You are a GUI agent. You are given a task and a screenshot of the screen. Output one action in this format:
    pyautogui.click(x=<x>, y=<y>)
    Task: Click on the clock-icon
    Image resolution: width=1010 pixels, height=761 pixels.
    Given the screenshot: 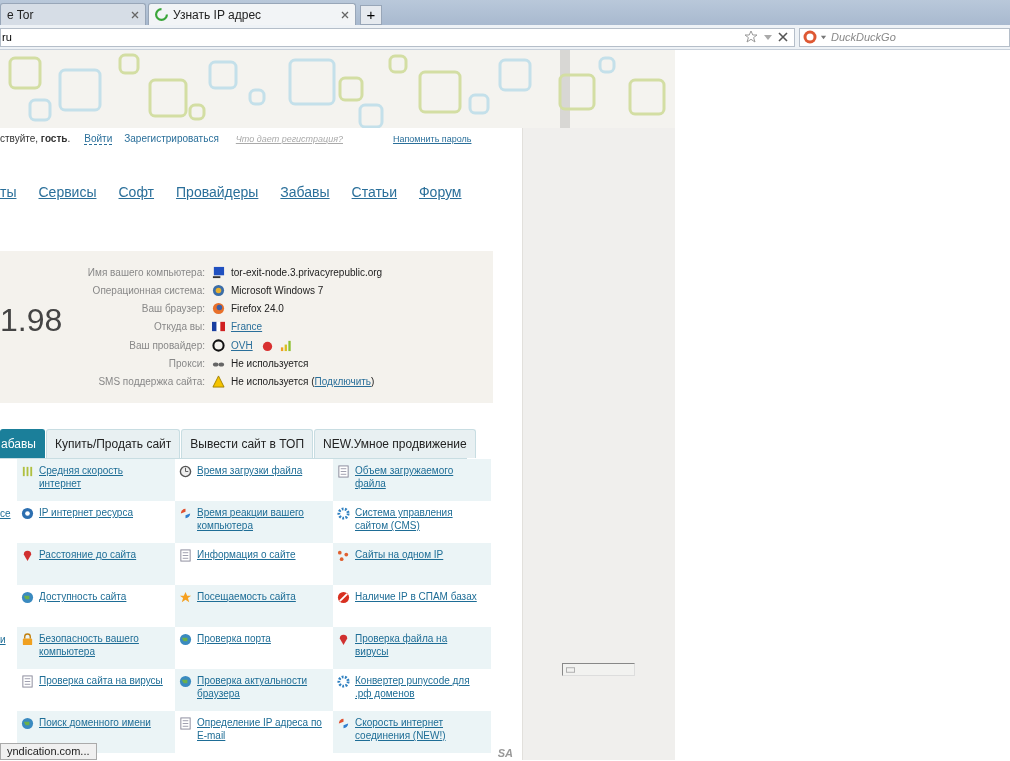 What is the action you would take?
    pyautogui.click(x=185, y=471)
    